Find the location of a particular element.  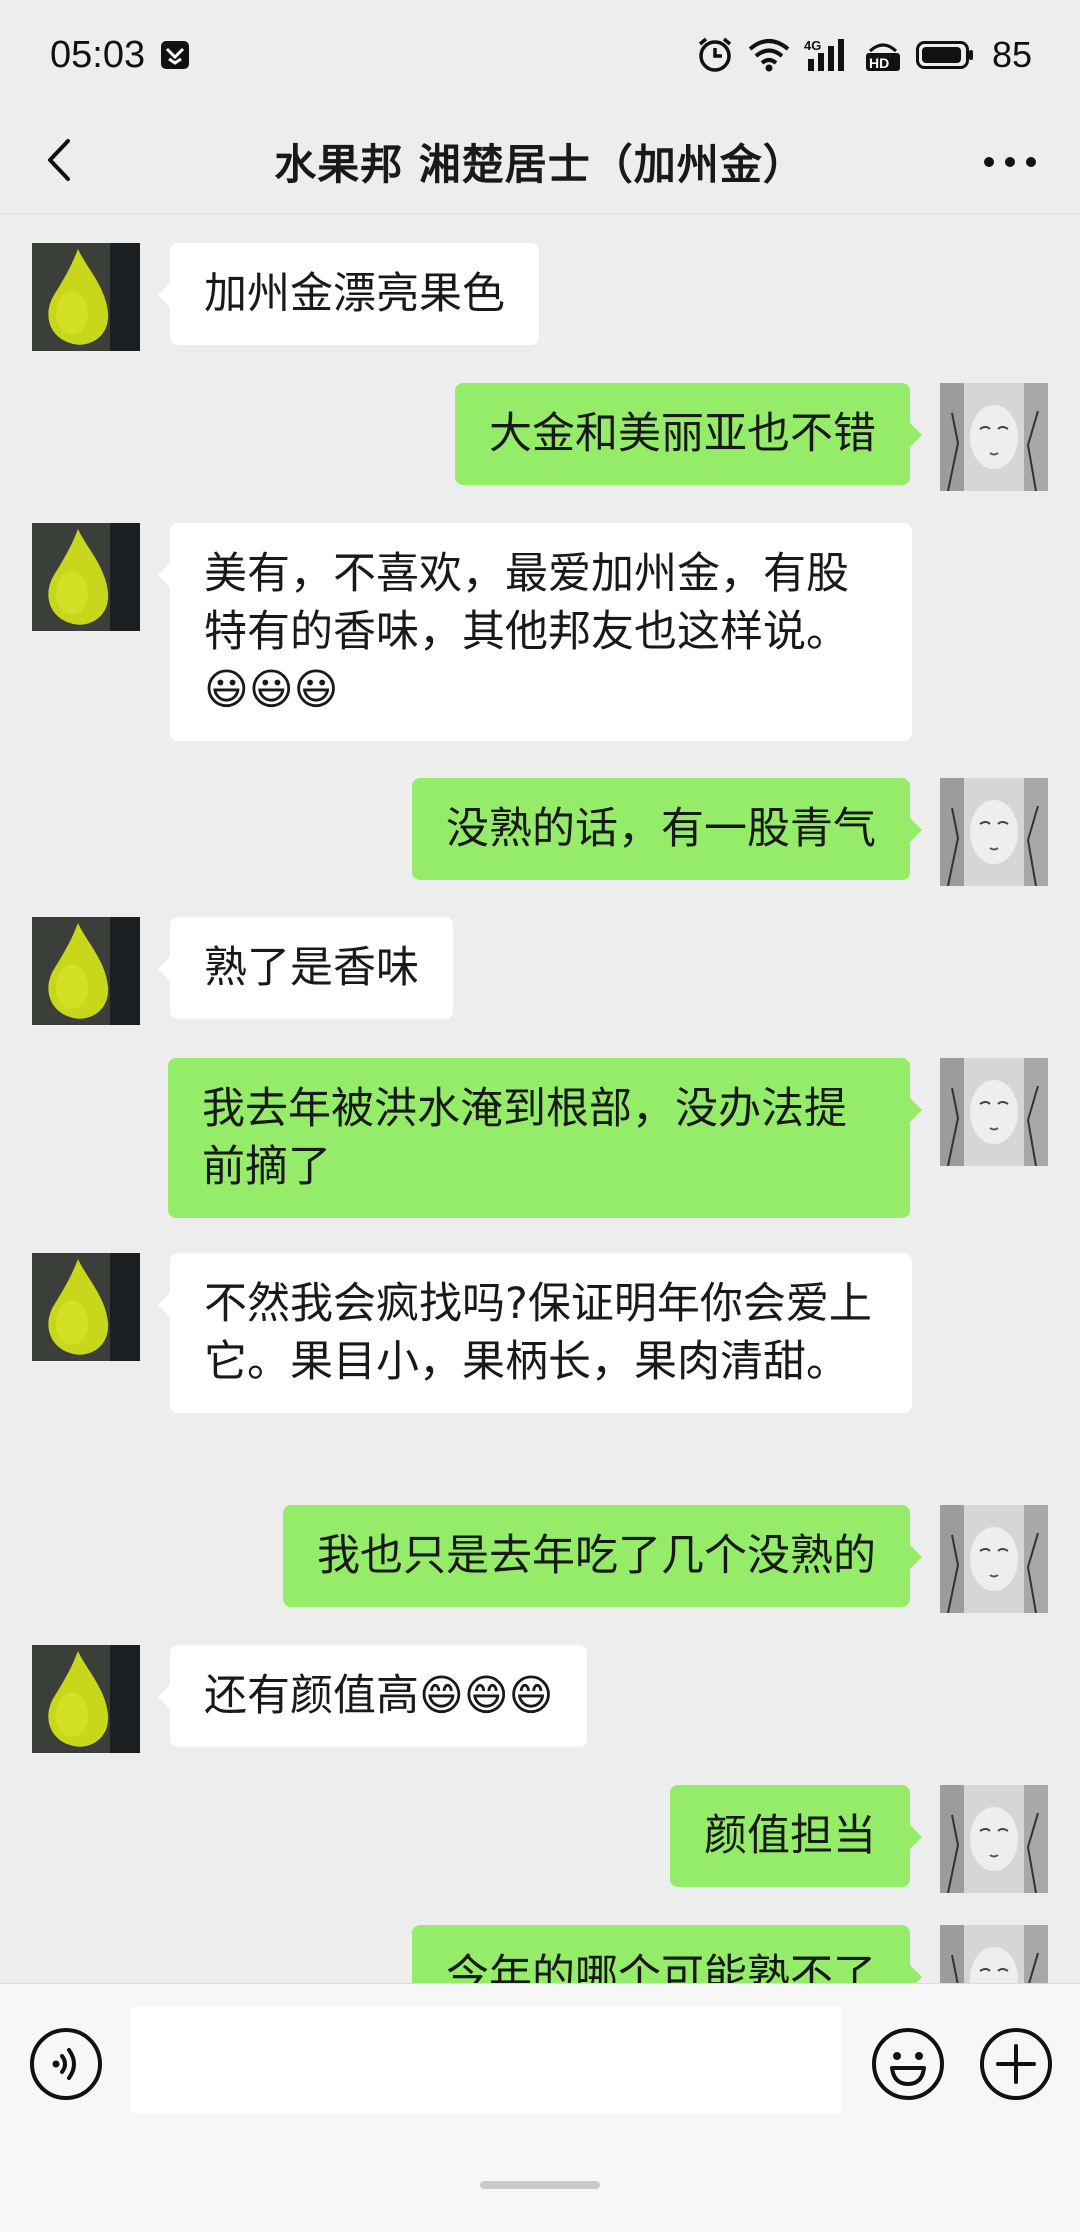

chat-title: 水果邦 湘楚居士（加州金） is located at coordinates (540, 164).